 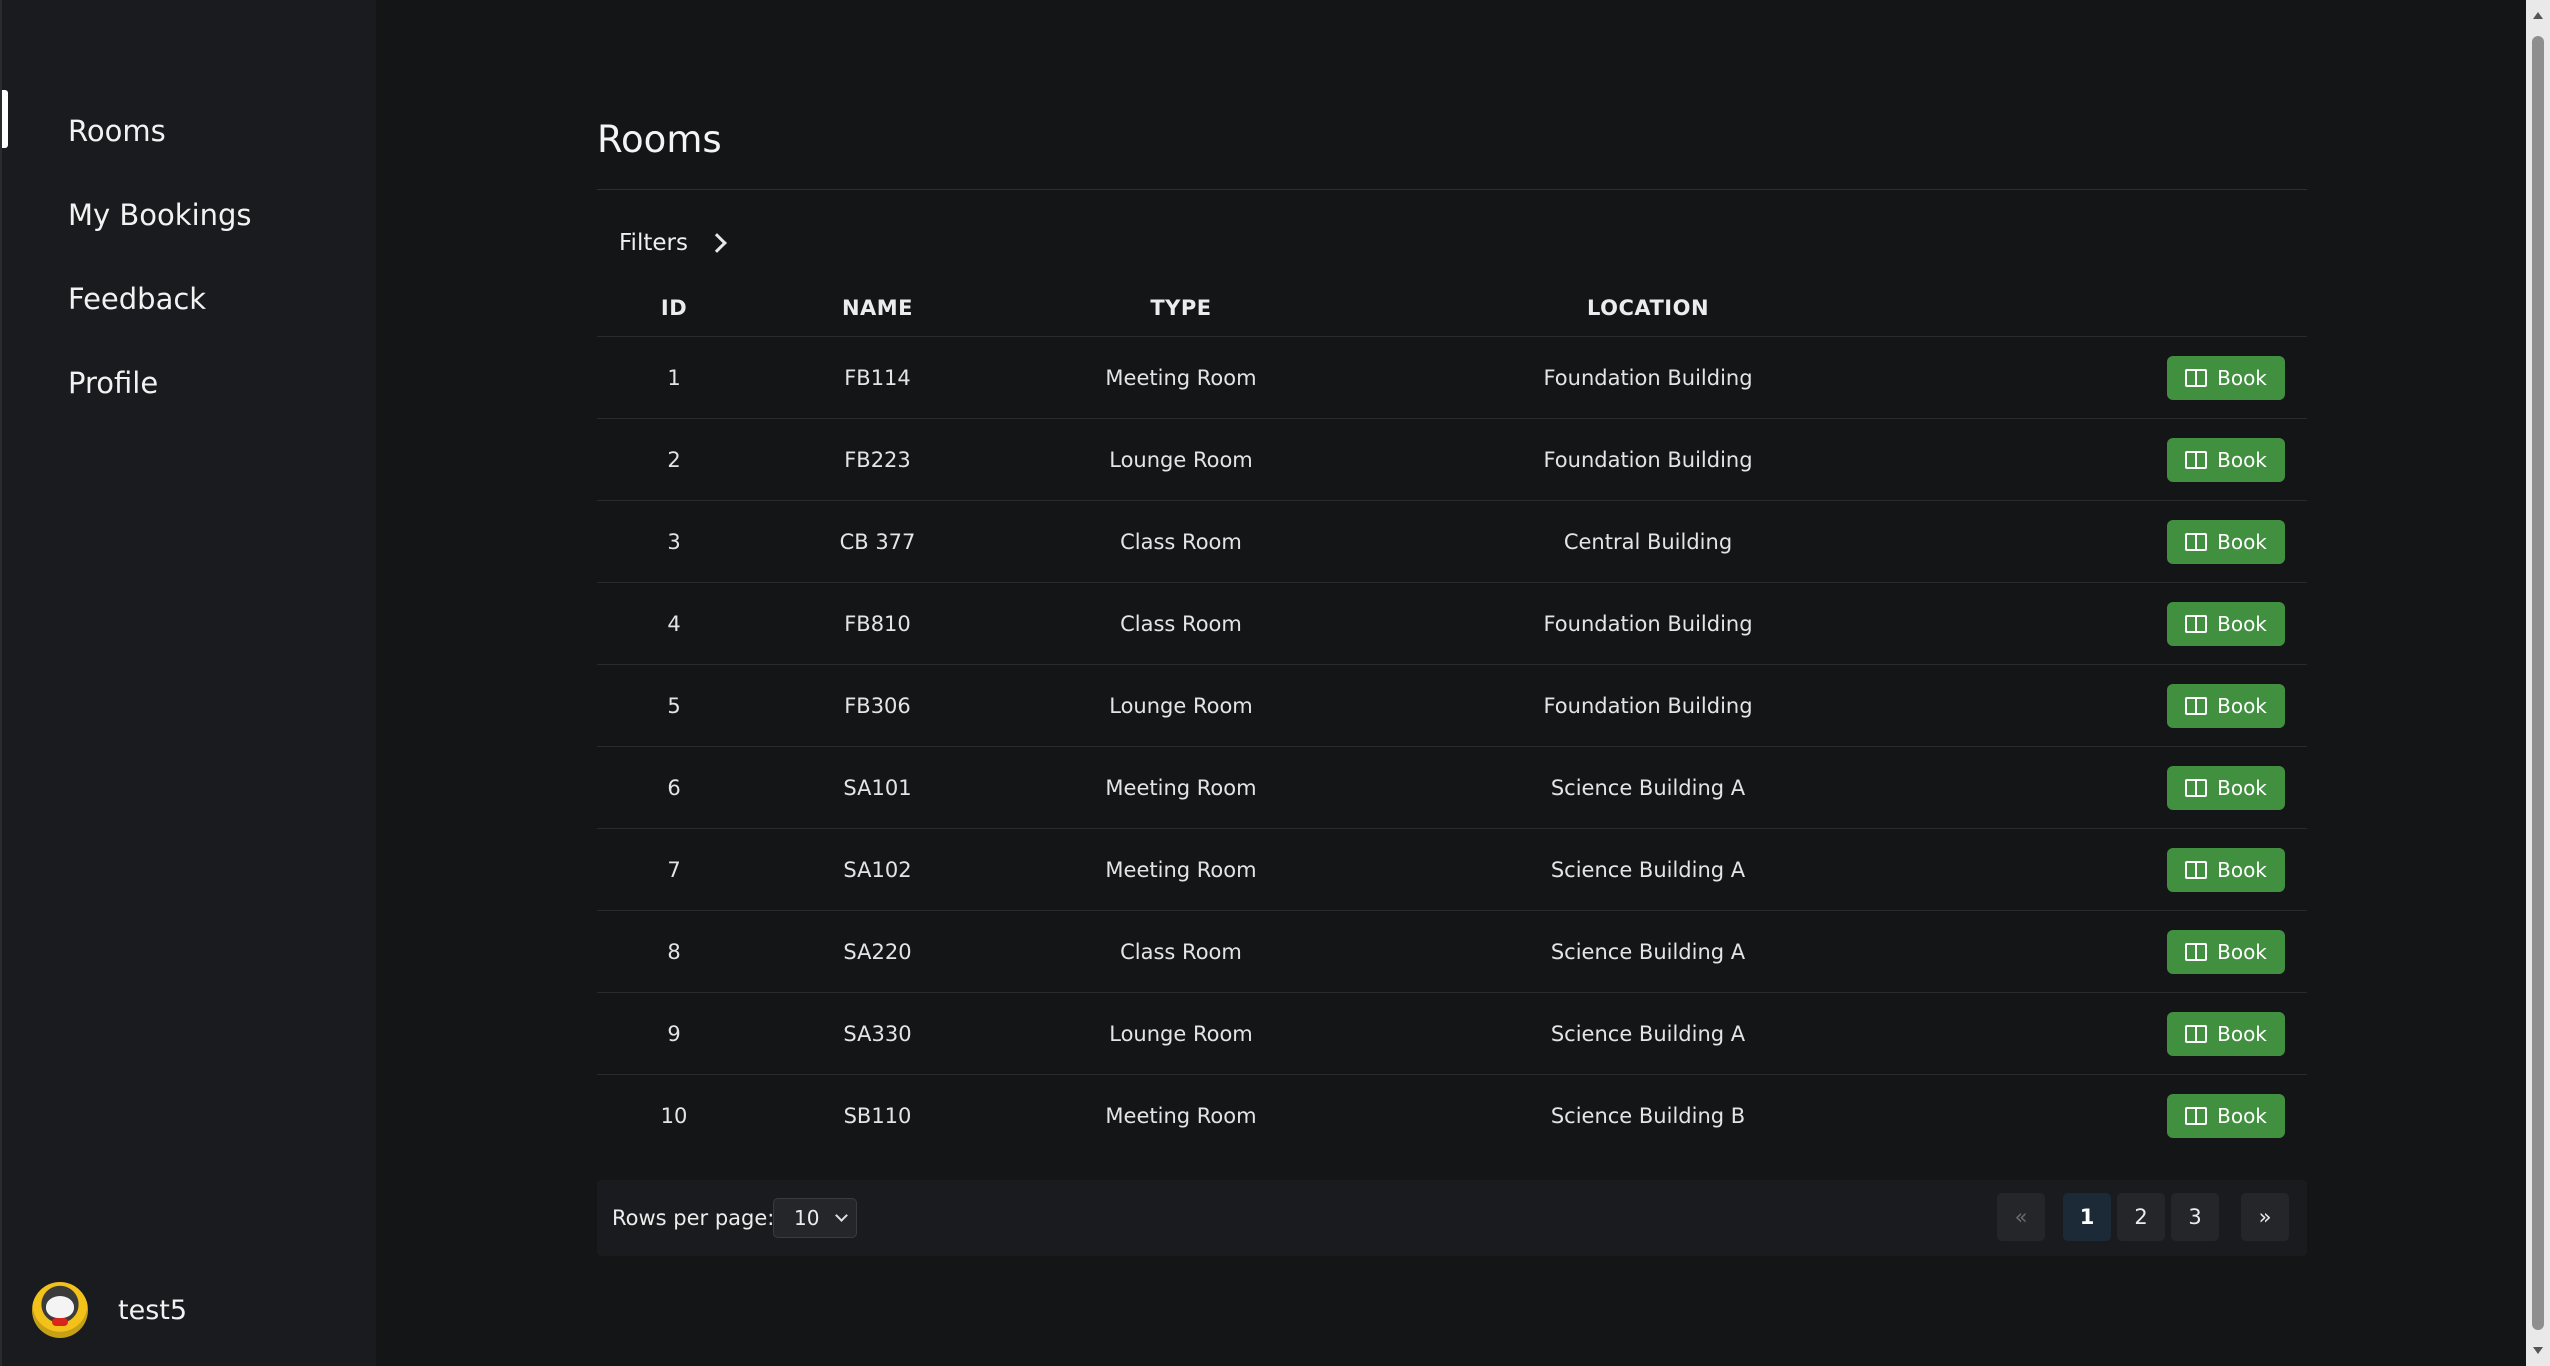 What do you see at coordinates (674, 1116) in the screenshot?
I see `cell-id: 10` at bounding box center [674, 1116].